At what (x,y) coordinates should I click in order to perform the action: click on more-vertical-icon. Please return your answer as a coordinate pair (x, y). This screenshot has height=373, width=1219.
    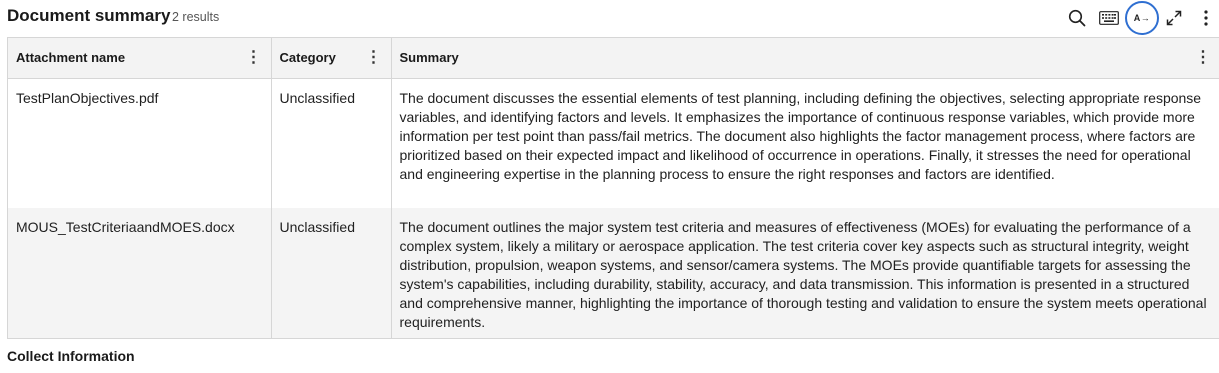
    Looking at the image, I should click on (1206, 18).